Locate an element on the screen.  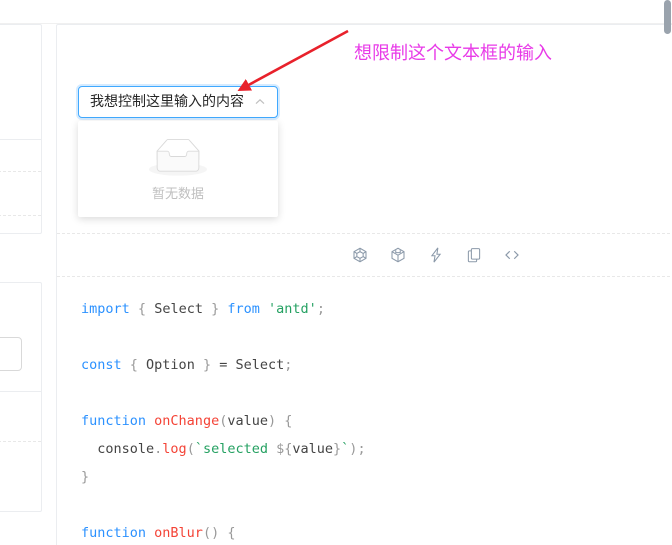
chevron-up-icon is located at coordinates (260, 102).